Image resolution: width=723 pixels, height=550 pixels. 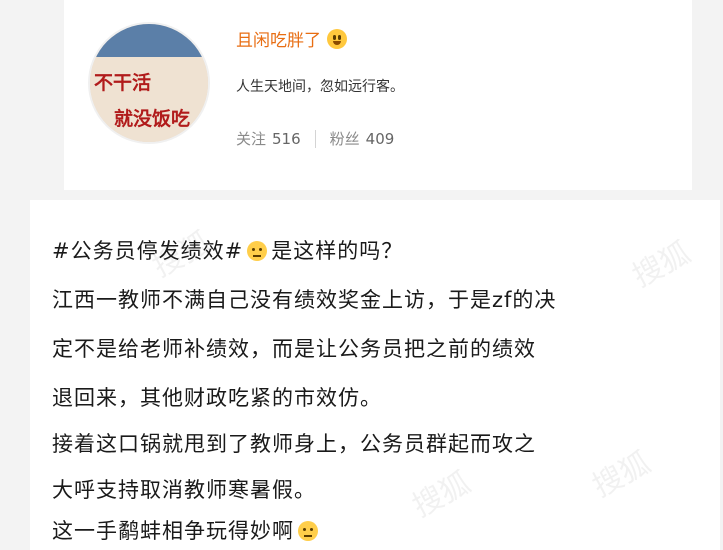 What do you see at coordinates (173, 531) in the screenshot?
I see `post-line-7-text: 这一手鹬蚌相争玩得妙啊` at bounding box center [173, 531].